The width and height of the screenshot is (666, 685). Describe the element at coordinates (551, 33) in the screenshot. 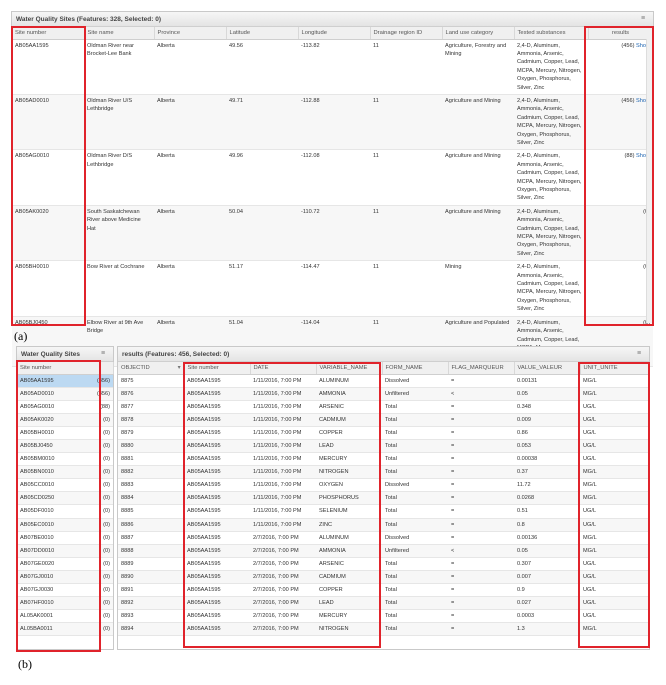

I see `column-header: Tested substances` at that location.